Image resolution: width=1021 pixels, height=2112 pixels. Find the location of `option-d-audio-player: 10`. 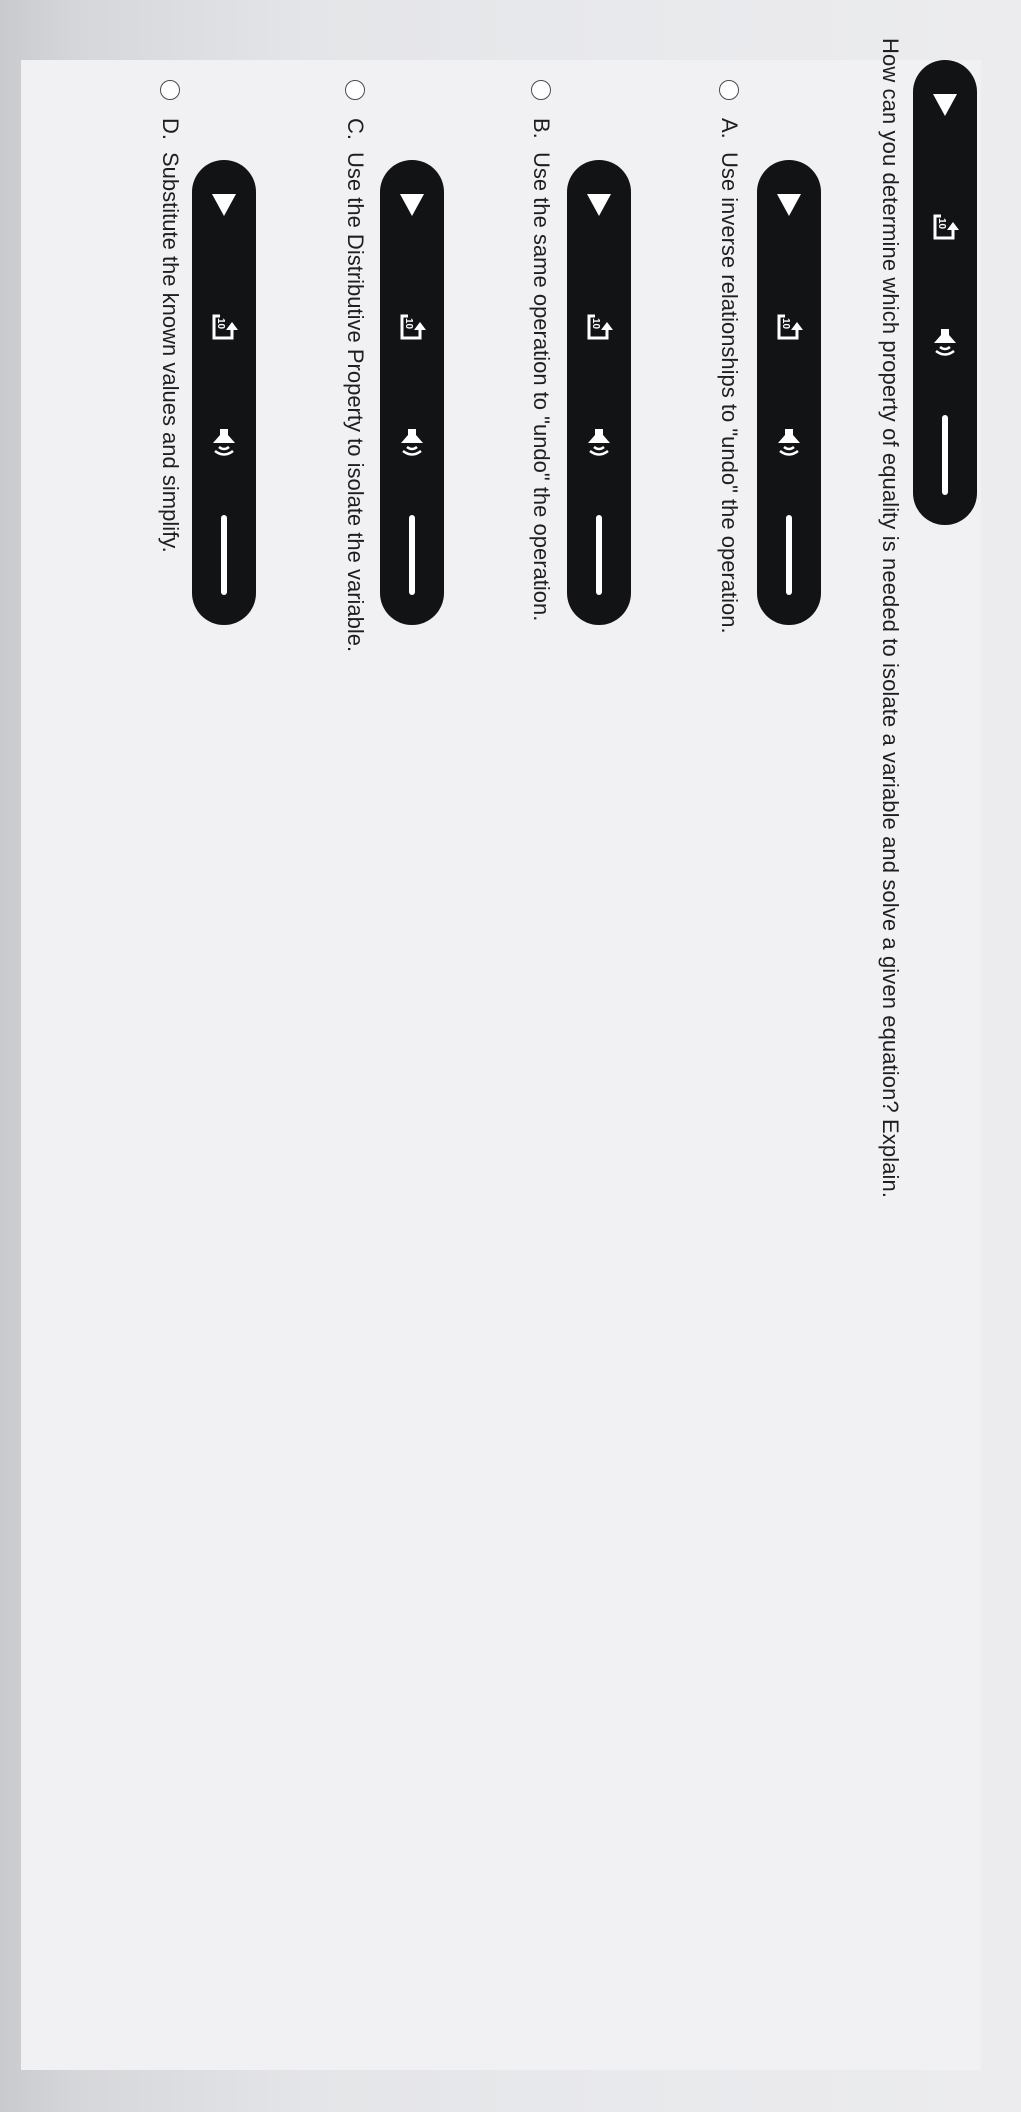

option-d-audio-player: 10 is located at coordinates (224, 392).